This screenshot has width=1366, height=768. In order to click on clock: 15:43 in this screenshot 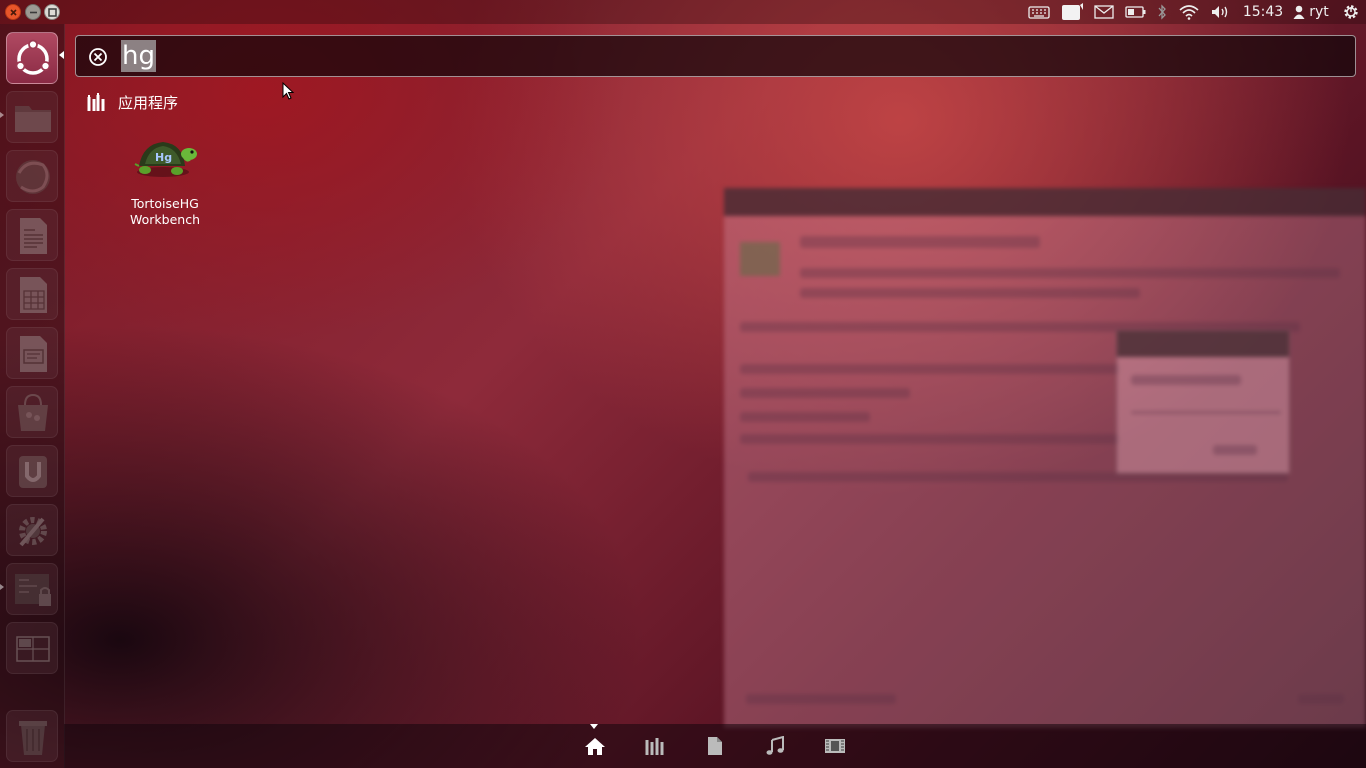, I will do `click(1263, 12)`.